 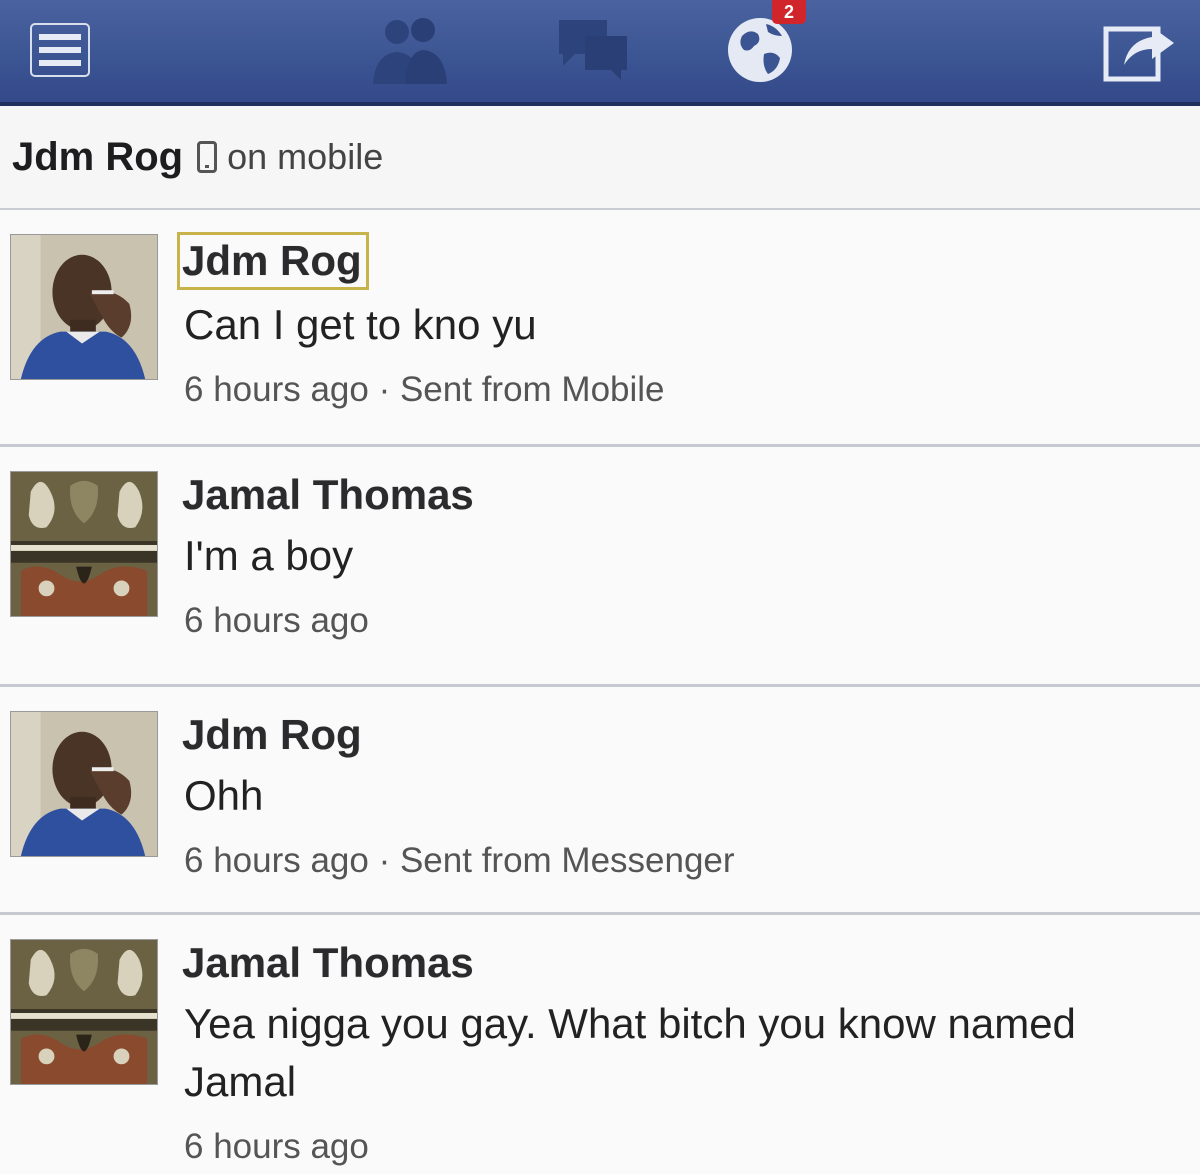 I want to click on messages-icon, so click(x=593, y=50).